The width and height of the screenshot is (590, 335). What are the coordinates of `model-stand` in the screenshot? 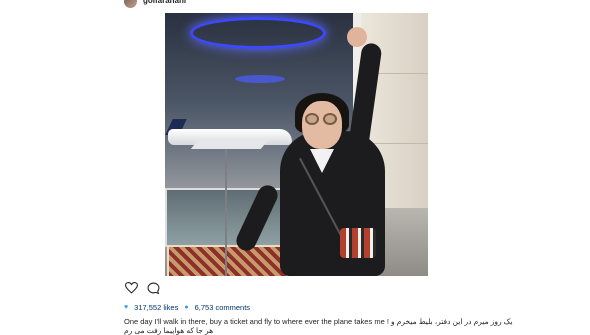 It's located at (226, 212).